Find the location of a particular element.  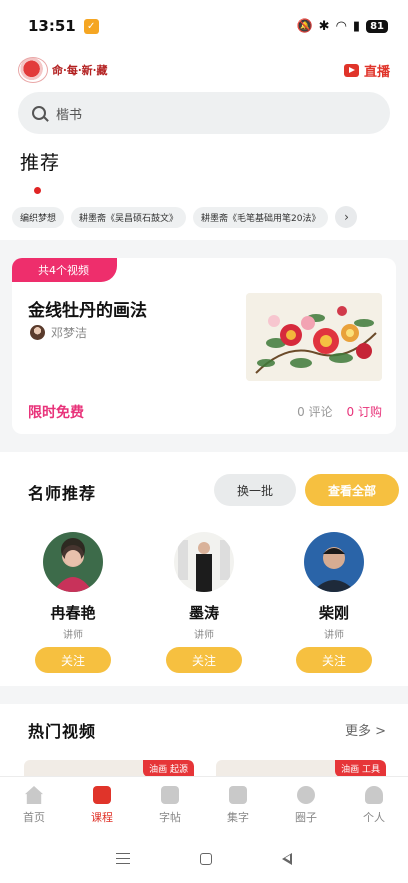

user-icon is located at coordinates (374, 795).